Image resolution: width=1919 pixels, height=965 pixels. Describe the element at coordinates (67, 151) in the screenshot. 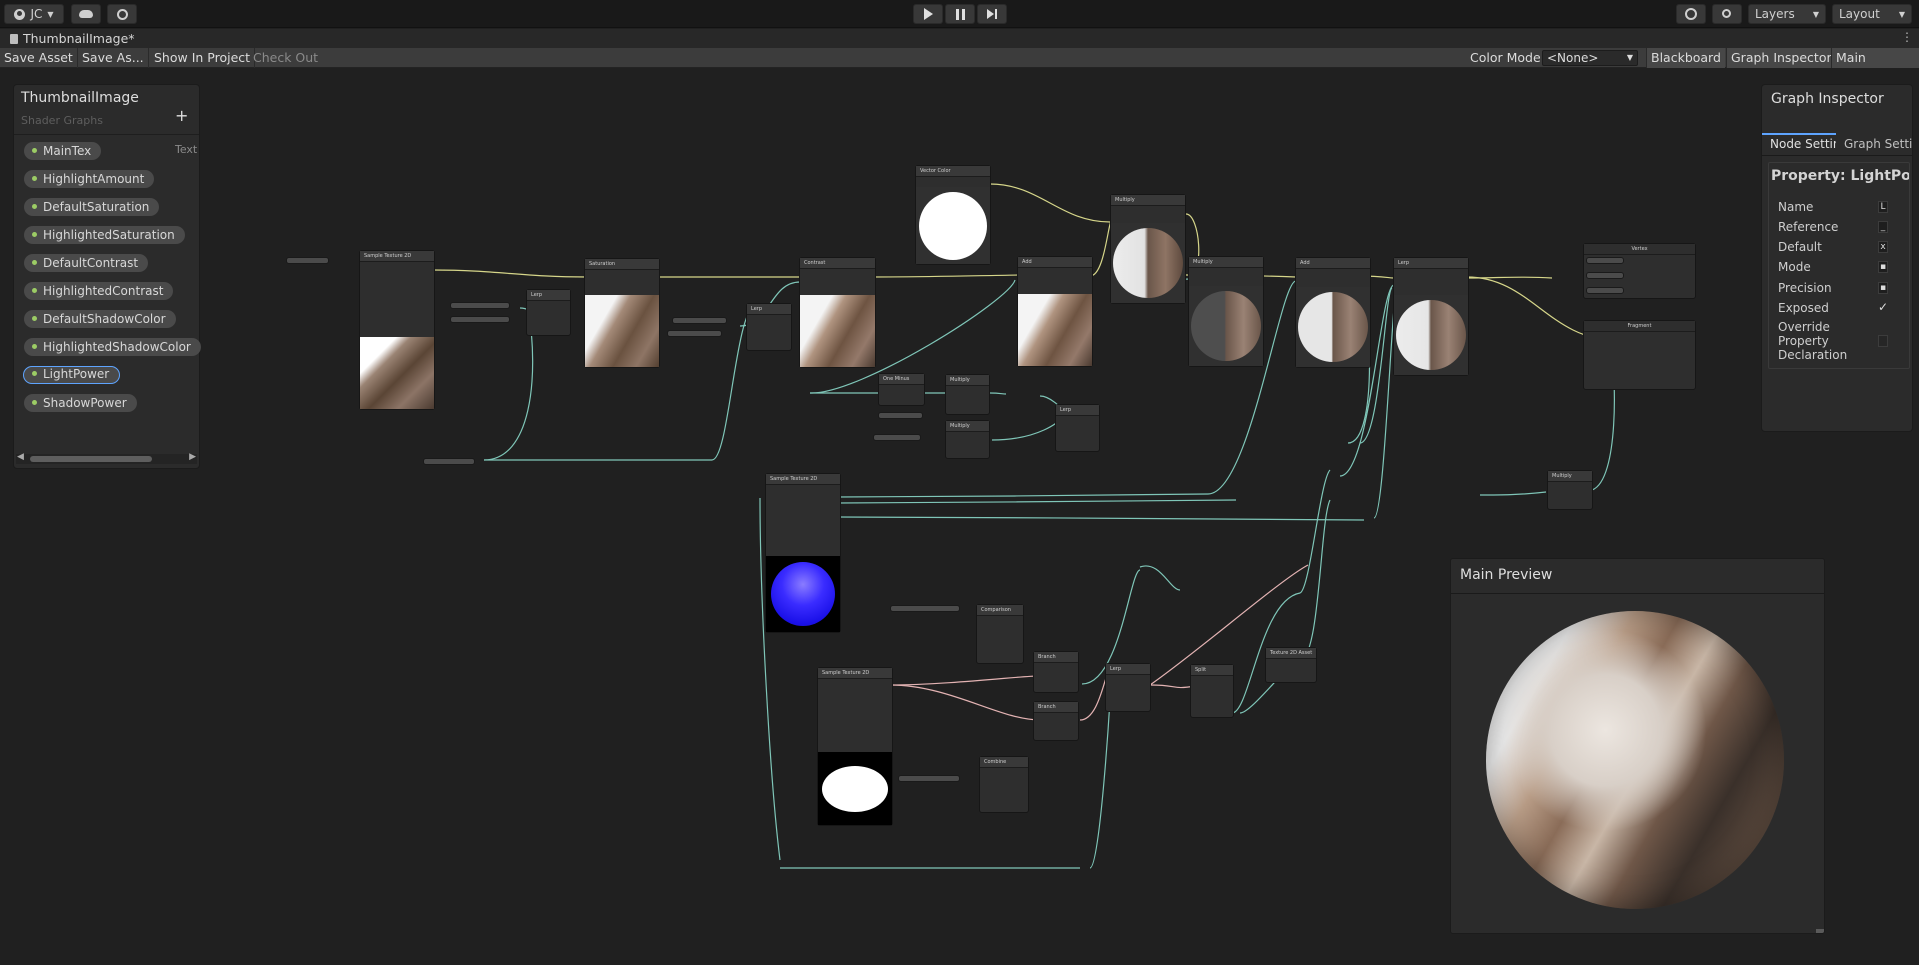

I see `property-label: MainTex` at that location.